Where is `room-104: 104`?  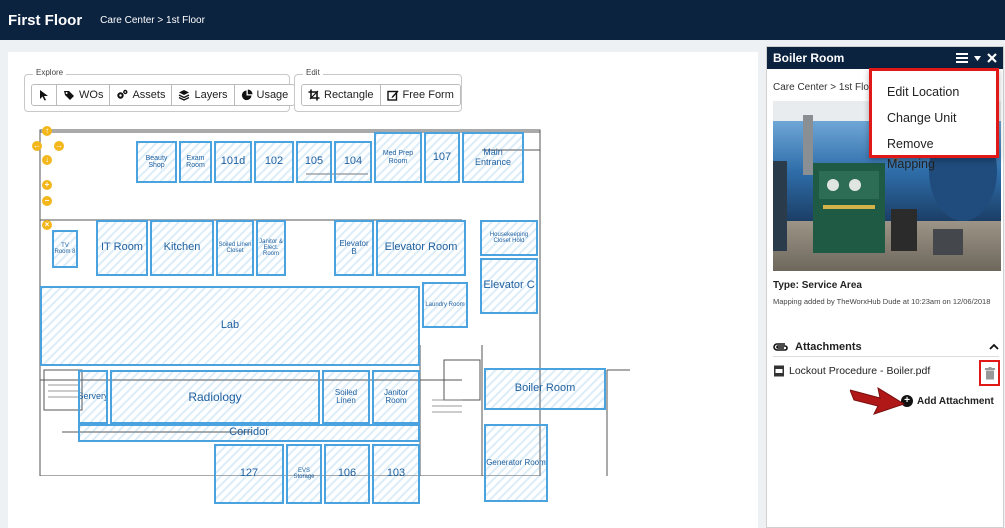 room-104: 104 is located at coordinates (353, 162).